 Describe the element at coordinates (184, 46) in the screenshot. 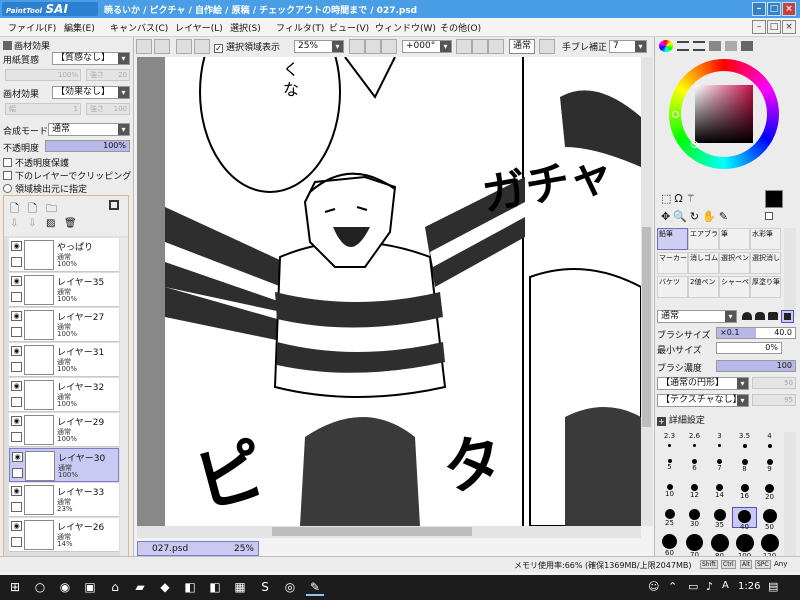

I see `deselect-button` at that location.